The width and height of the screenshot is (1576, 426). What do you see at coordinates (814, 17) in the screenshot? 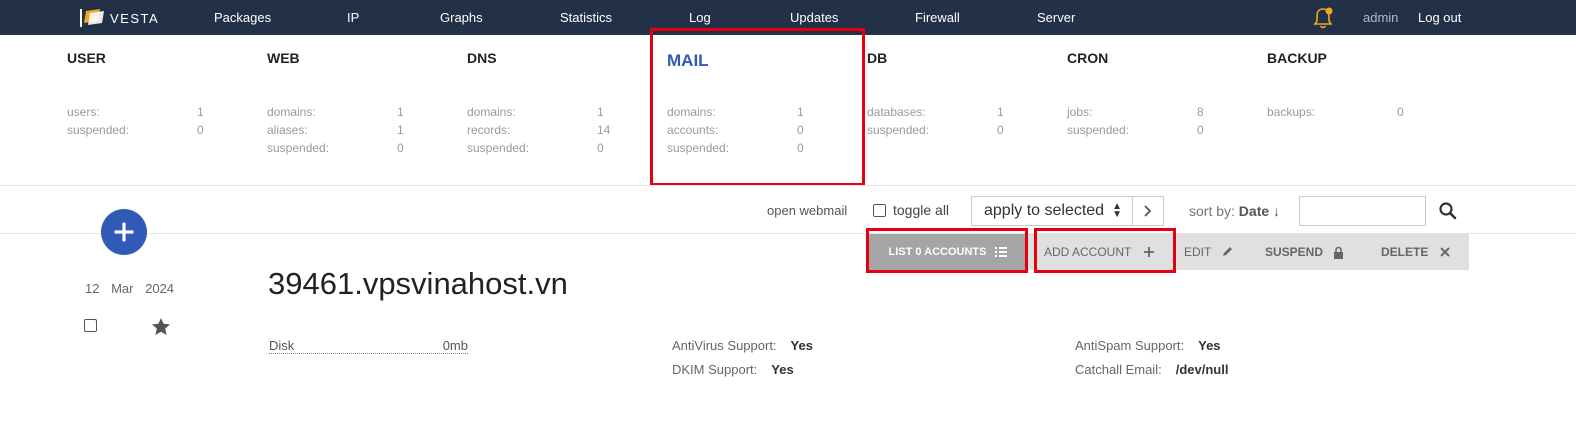
I see `nav-updates: Updates` at bounding box center [814, 17].